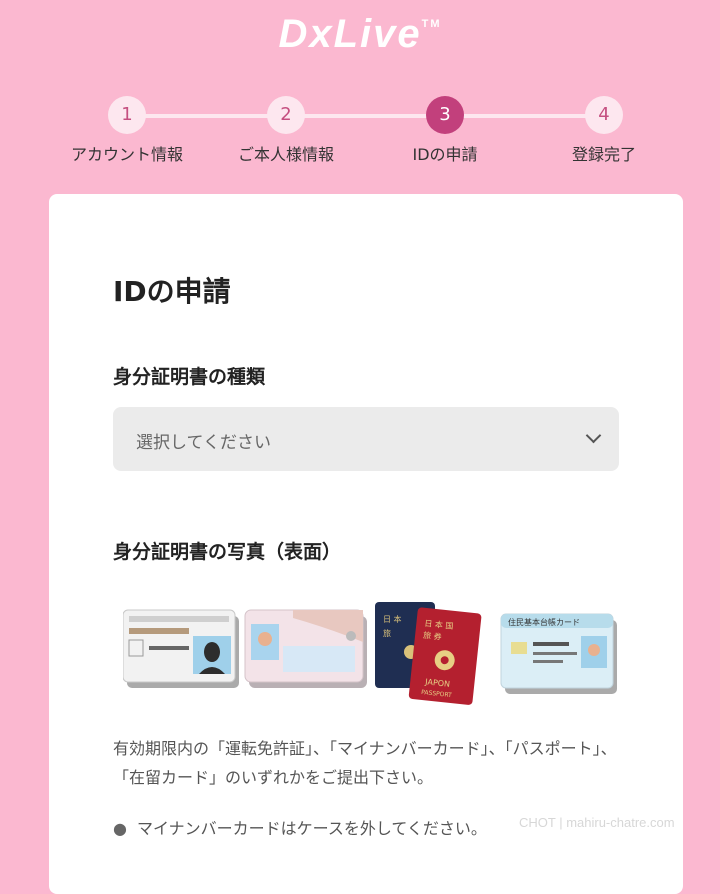  Describe the element at coordinates (445, 115) in the screenshot. I see `step-number: 3` at that location.